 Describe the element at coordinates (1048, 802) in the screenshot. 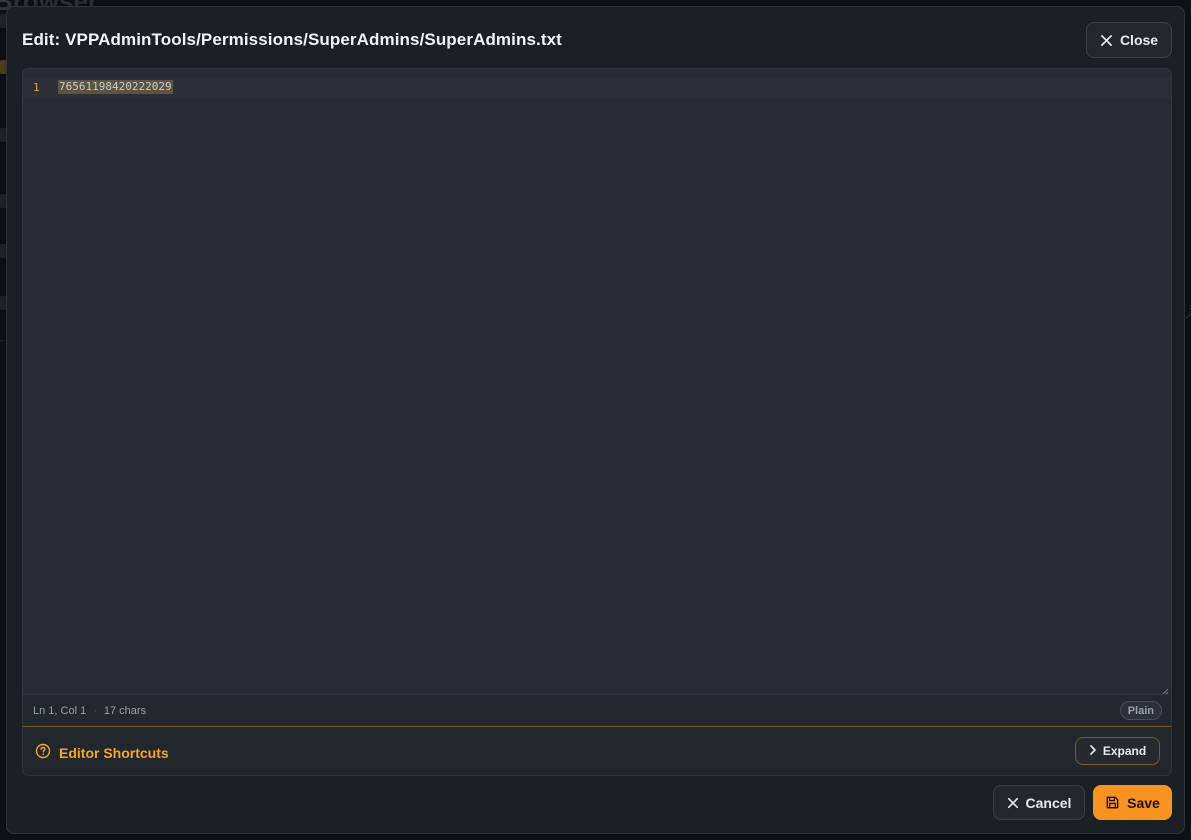

I see `cancel-button-label: Cancel` at that location.